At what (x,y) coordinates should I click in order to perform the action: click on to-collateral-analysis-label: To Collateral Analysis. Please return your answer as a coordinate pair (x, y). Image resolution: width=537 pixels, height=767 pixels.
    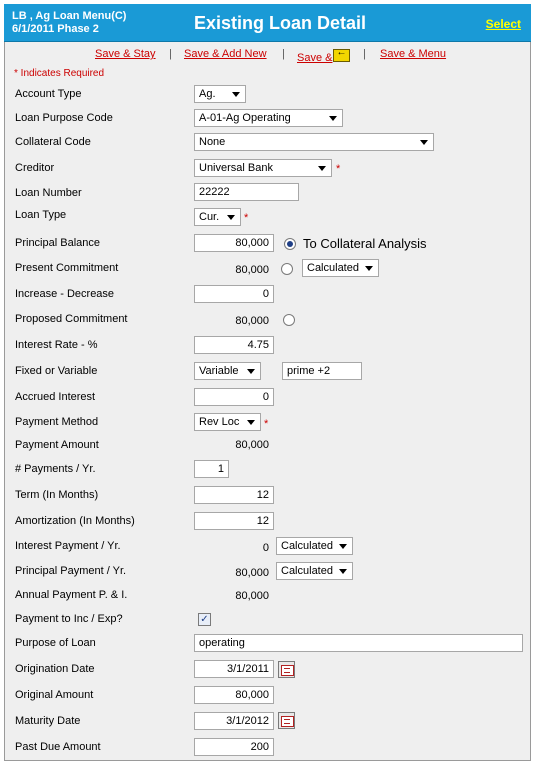
    Looking at the image, I should click on (365, 243).